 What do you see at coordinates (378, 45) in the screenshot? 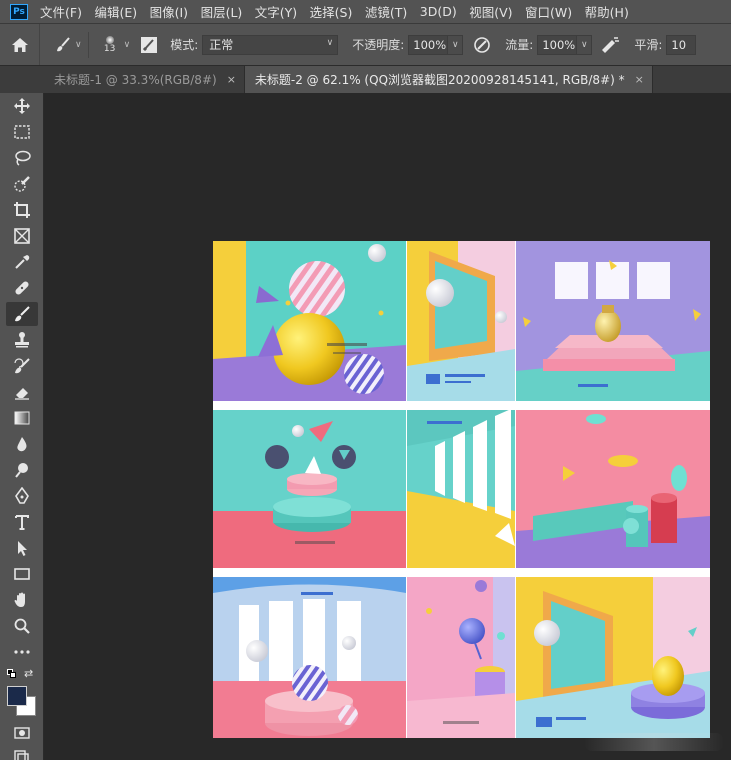
I see `opacity-label: 不透明度:` at bounding box center [378, 45].